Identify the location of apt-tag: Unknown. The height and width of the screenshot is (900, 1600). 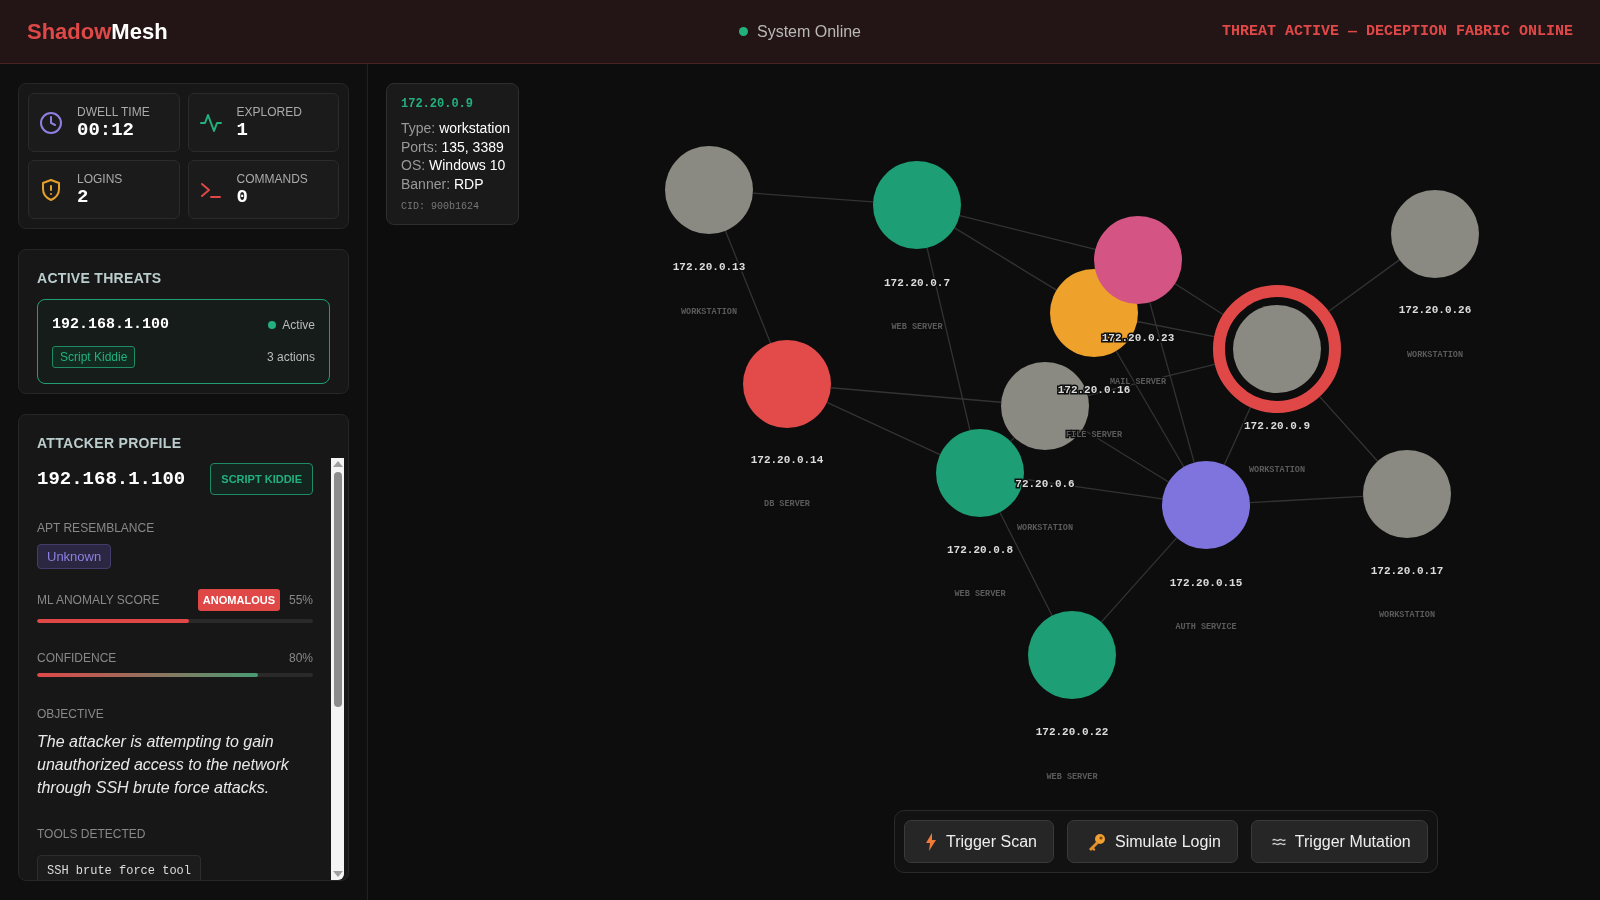
(74, 556).